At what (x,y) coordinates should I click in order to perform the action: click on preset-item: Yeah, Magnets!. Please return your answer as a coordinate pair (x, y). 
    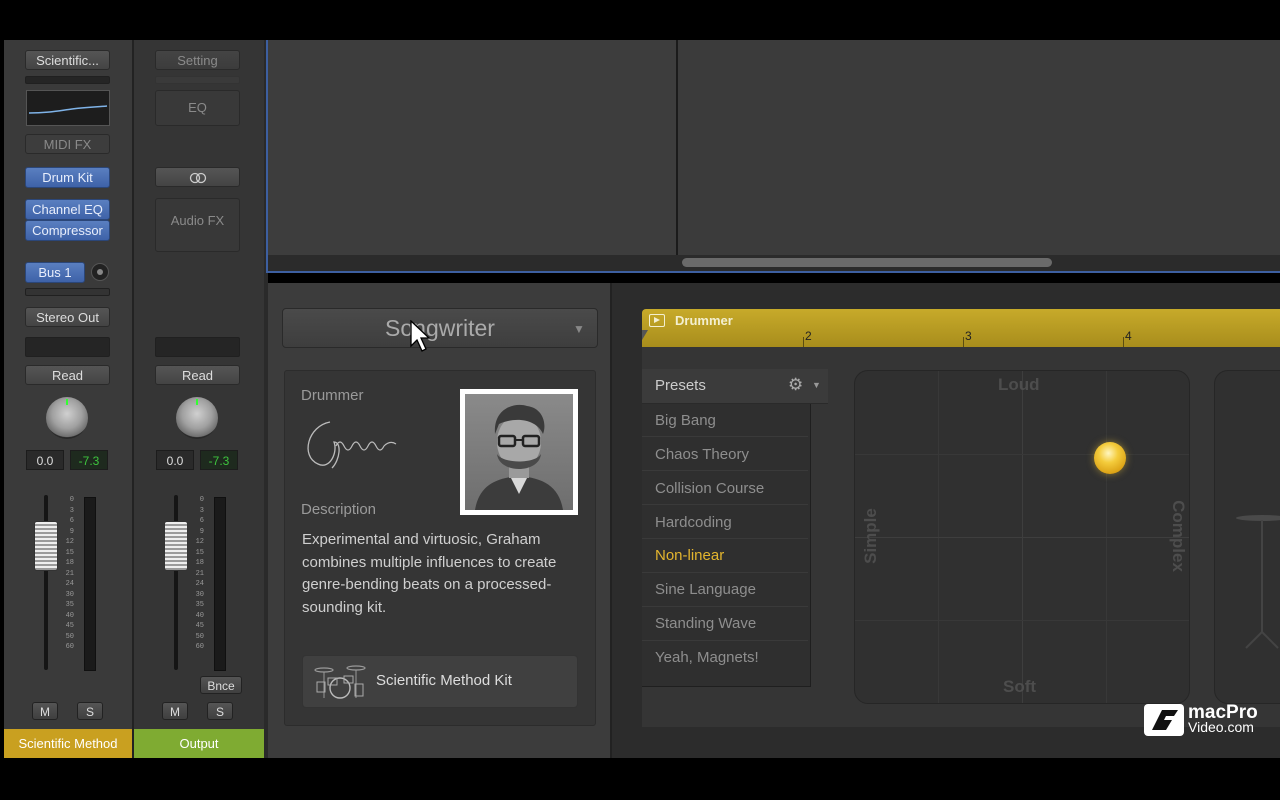
    Looking at the image, I should click on (707, 657).